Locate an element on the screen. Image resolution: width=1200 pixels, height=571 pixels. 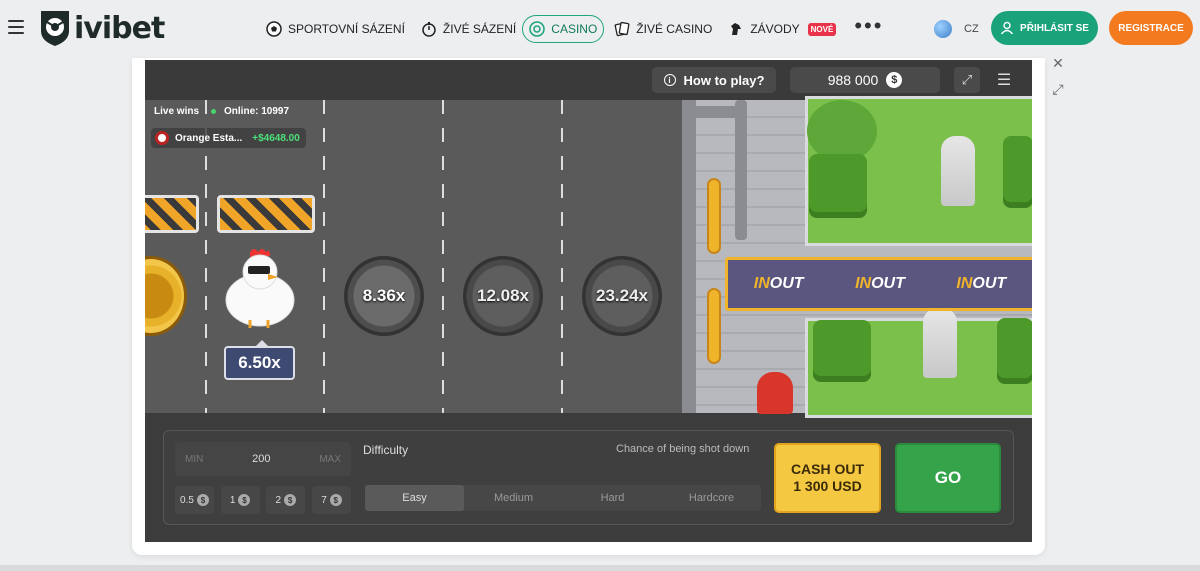
difficulty-easy: Easy is located at coordinates (414, 498).